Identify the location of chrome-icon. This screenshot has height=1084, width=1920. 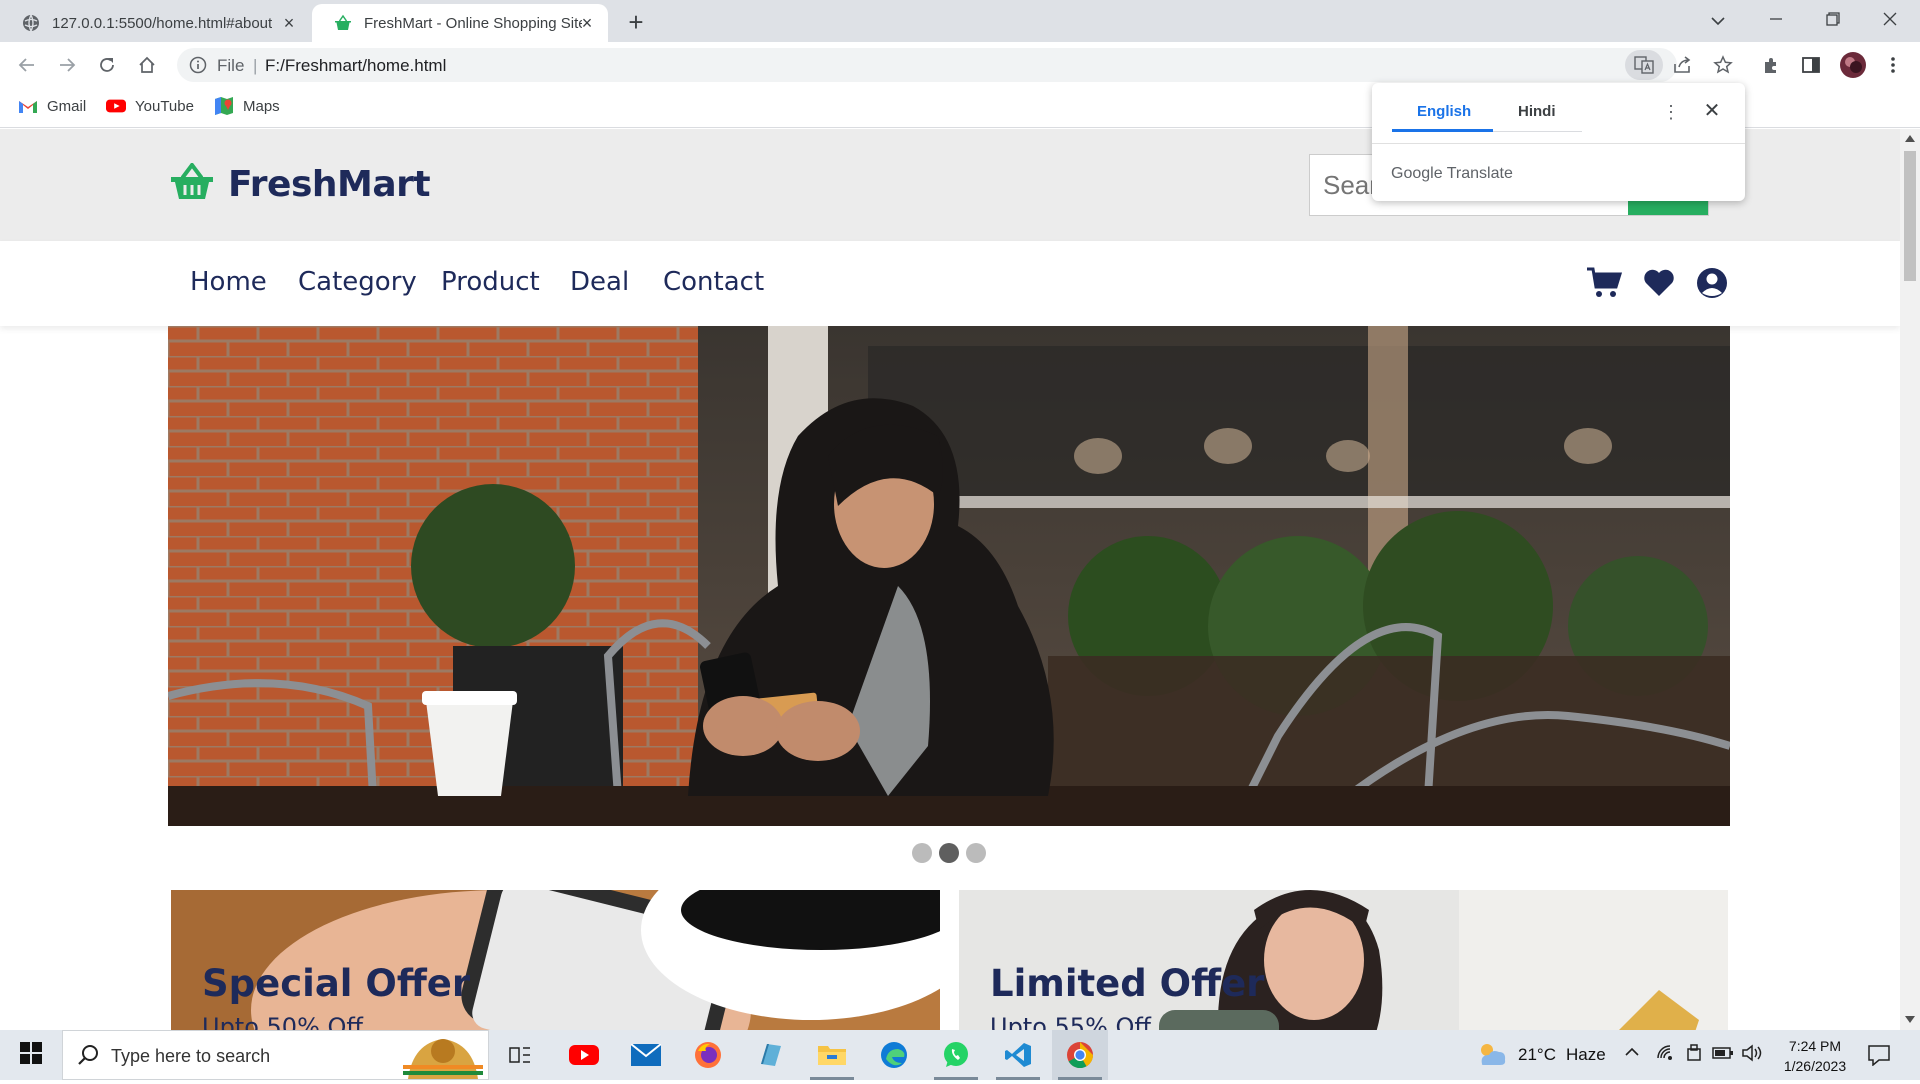
(1080, 1055).